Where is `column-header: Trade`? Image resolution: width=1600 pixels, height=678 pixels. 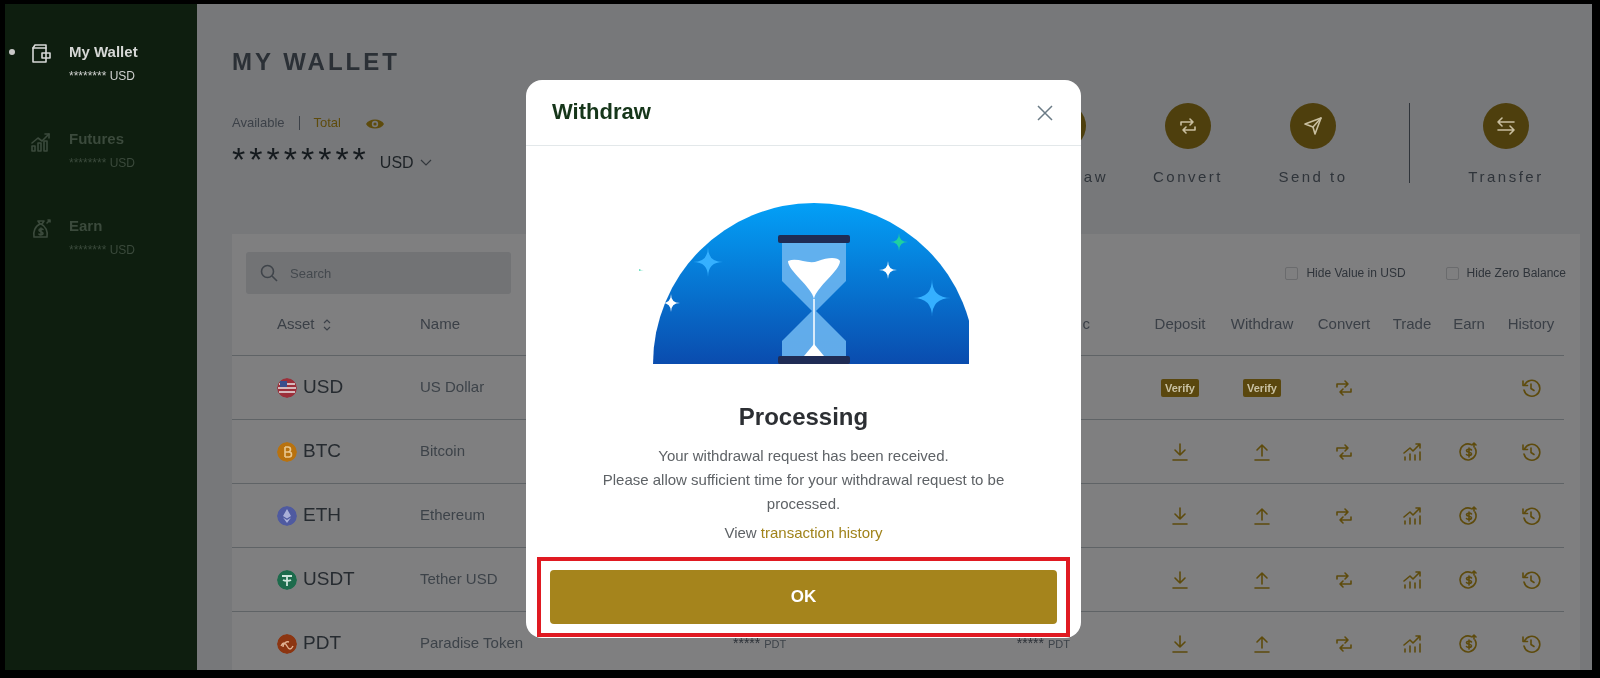 column-header: Trade is located at coordinates (1412, 324).